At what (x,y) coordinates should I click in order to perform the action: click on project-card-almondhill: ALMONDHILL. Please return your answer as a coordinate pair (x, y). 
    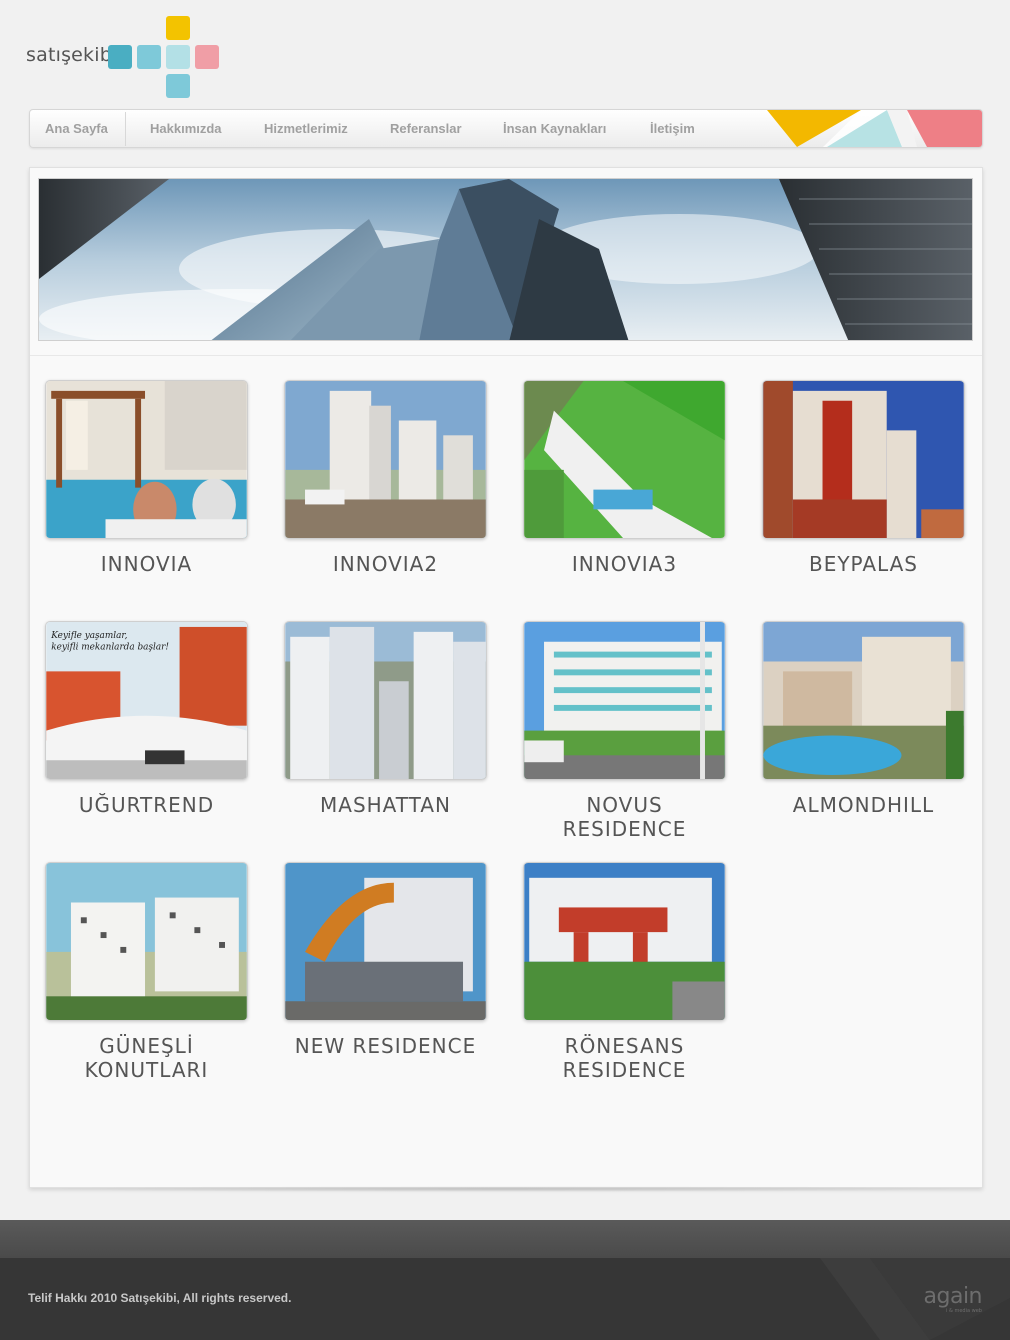
    Looking at the image, I should click on (863, 719).